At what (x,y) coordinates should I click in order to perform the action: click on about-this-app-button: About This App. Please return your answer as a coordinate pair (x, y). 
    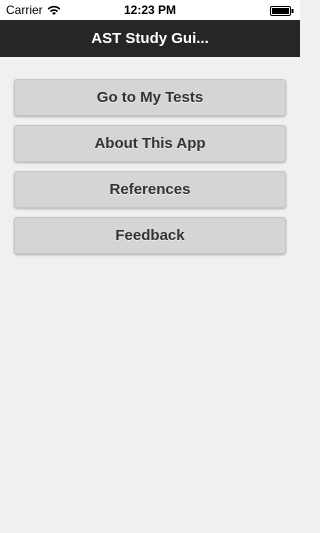
    Looking at the image, I should click on (150, 143).